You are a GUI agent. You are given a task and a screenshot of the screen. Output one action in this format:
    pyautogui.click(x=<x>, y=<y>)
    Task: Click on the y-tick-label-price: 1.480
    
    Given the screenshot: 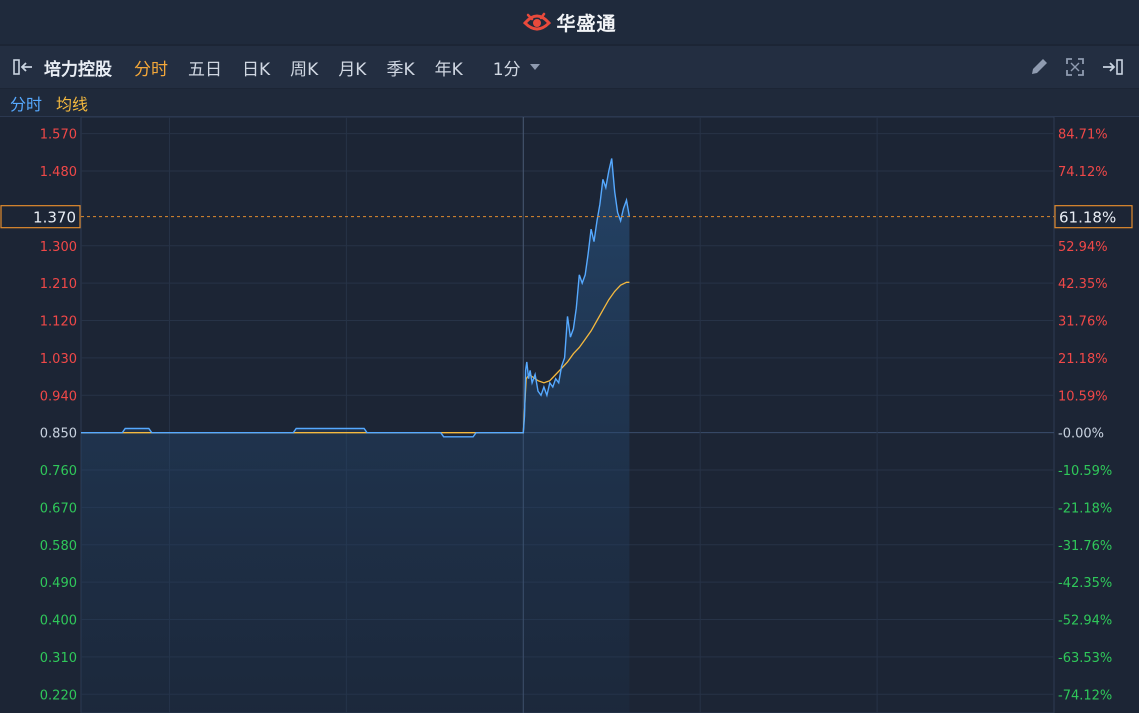 What is the action you would take?
    pyautogui.click(x=58, y=172)
    